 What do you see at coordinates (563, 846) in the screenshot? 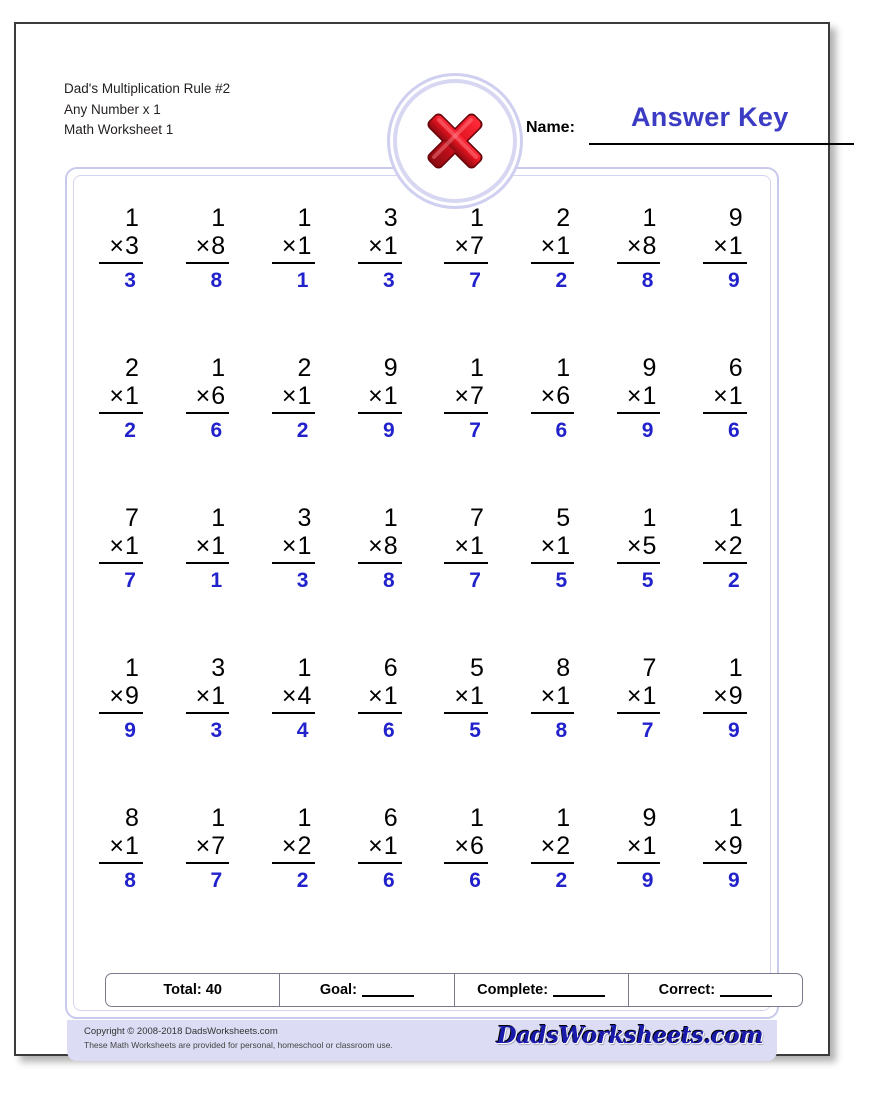
I see `multiplier: 2` at bounding box center [563, 846].